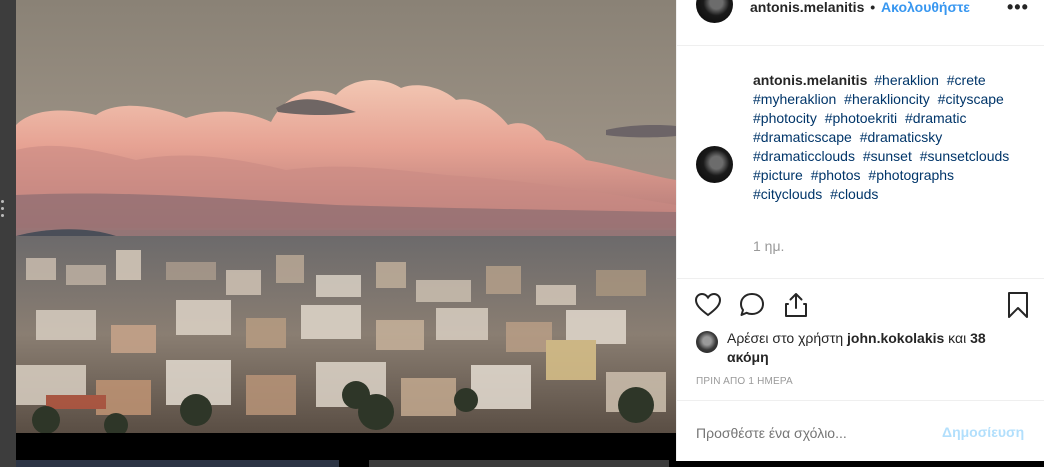 The width and height of the screenshot is (1044, 467). I want to click on post-timestamp: ΠΡΙΝ ΑΠΟ 1 ΗΜΕΡΑ, so click(744, 381).